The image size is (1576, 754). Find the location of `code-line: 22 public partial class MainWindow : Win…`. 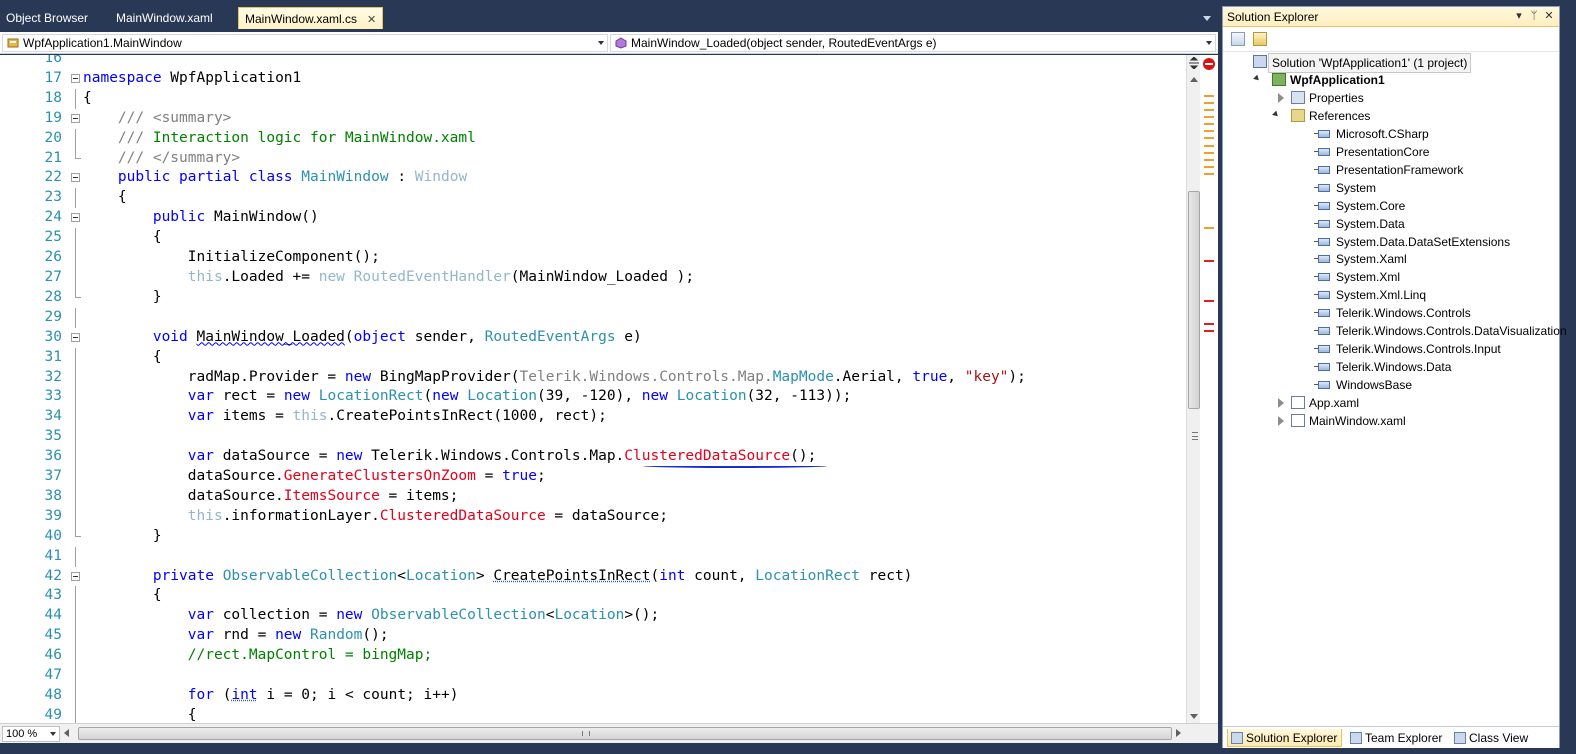

code-line: 22 public partial class MainWindow : Win… is located at coordinates (593, 178).